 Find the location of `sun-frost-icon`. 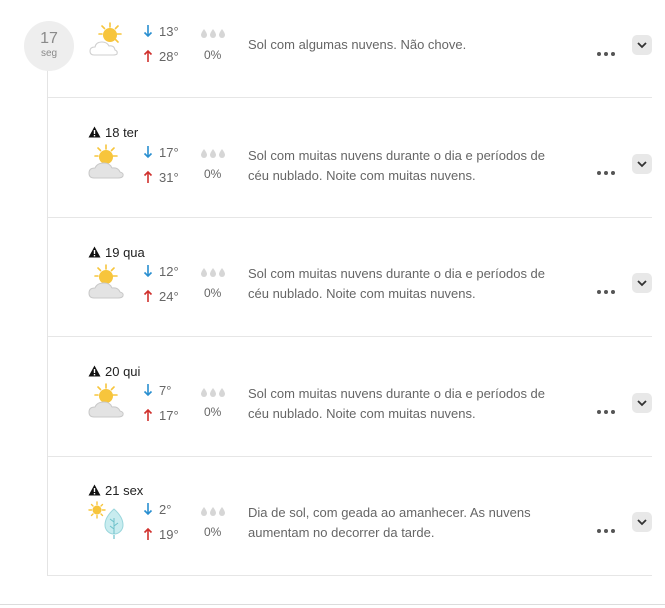

sun-frost-icon is located at coordinates (106, 520).